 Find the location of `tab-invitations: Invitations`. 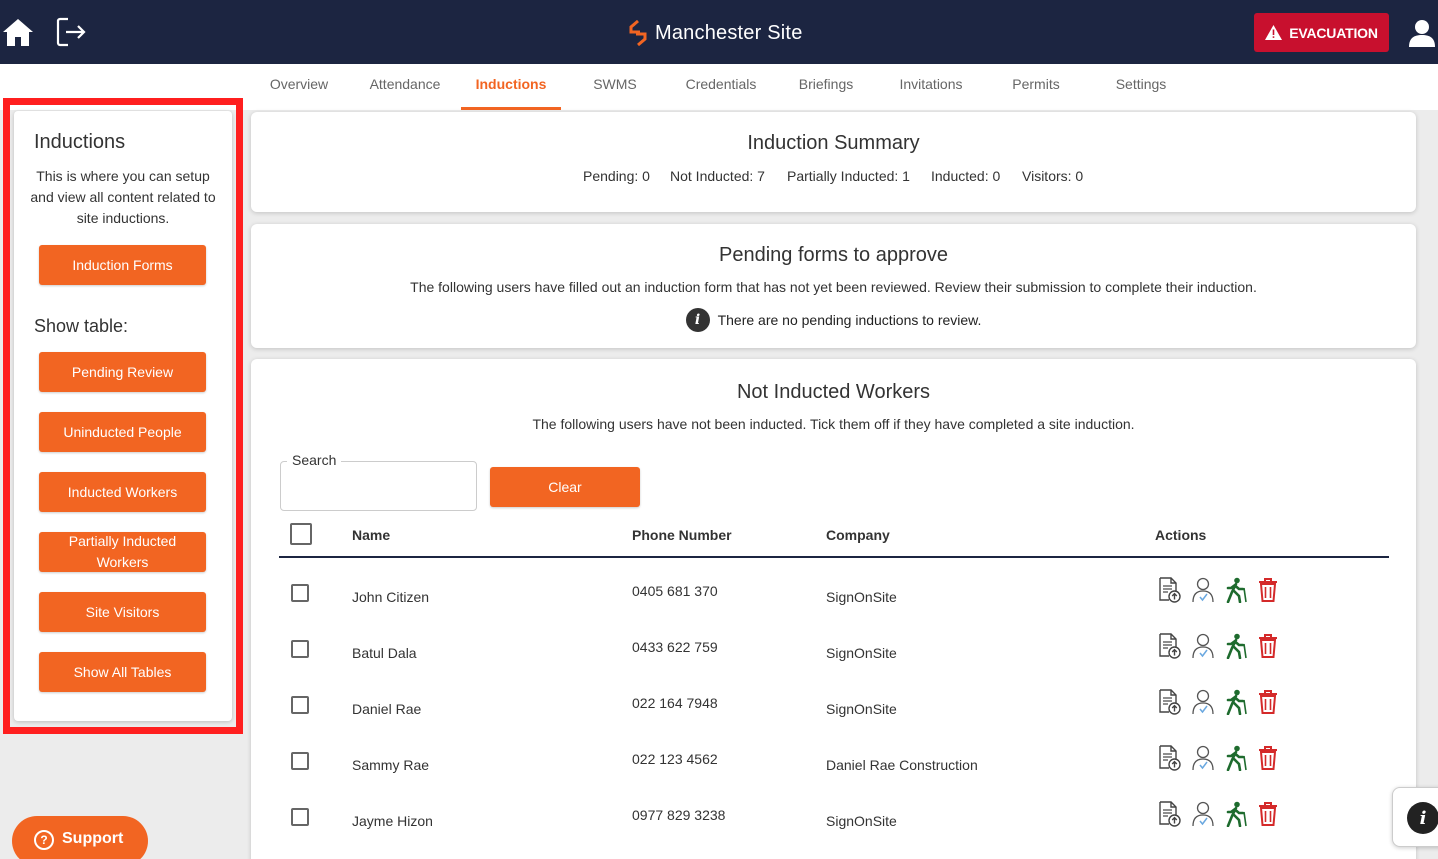

tab-invitations: Invitations is located at coordinates (931, 87).